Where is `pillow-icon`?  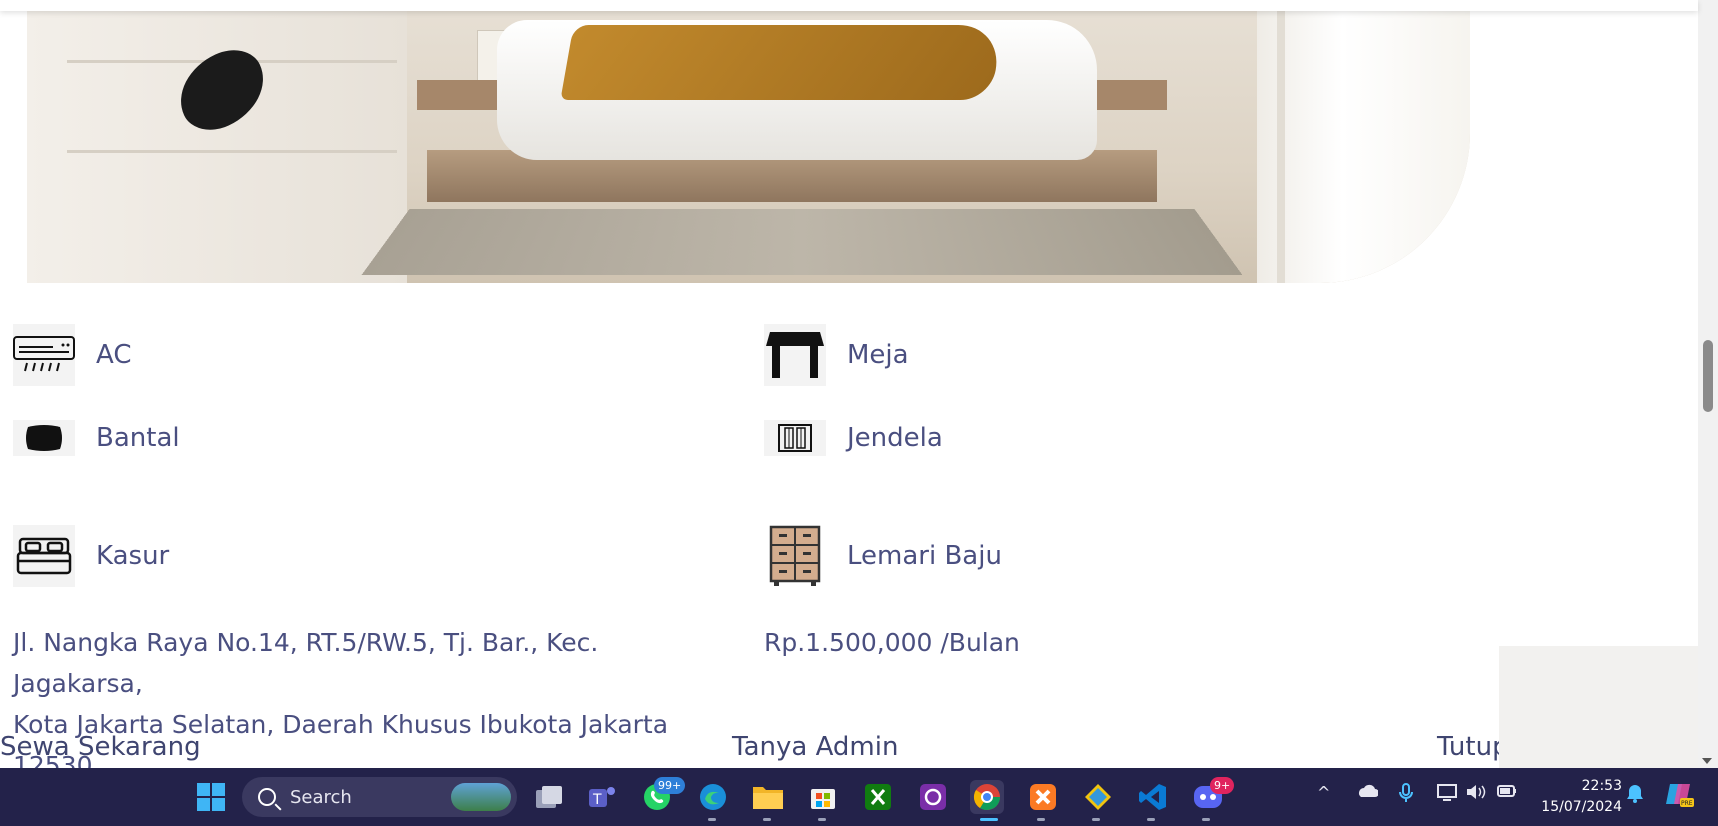 pillow-icon is located at coordinates (44, 438).